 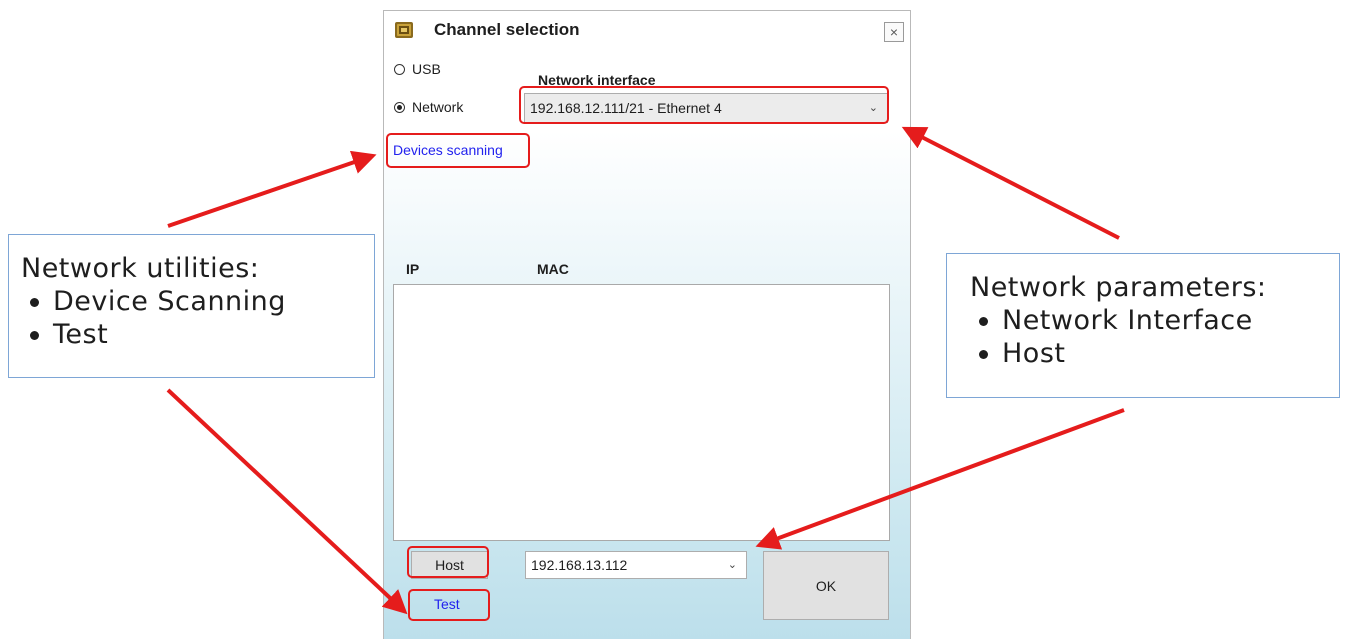 I want to click on arrow-to-devices-scanning, so click(x=272, y=189).